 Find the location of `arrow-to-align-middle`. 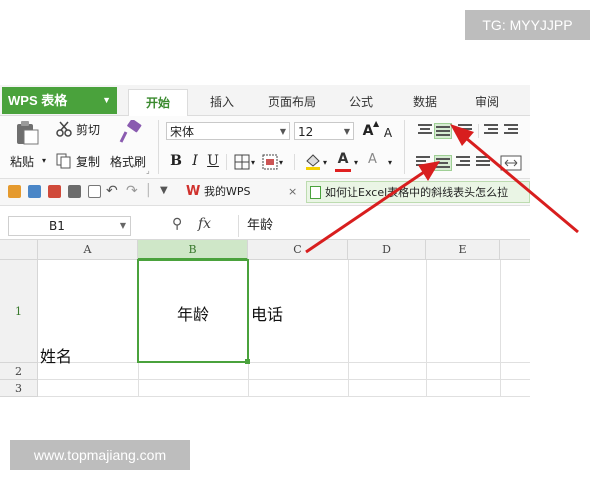

arrow-to-align-middle is located at coordinates (519, 182).